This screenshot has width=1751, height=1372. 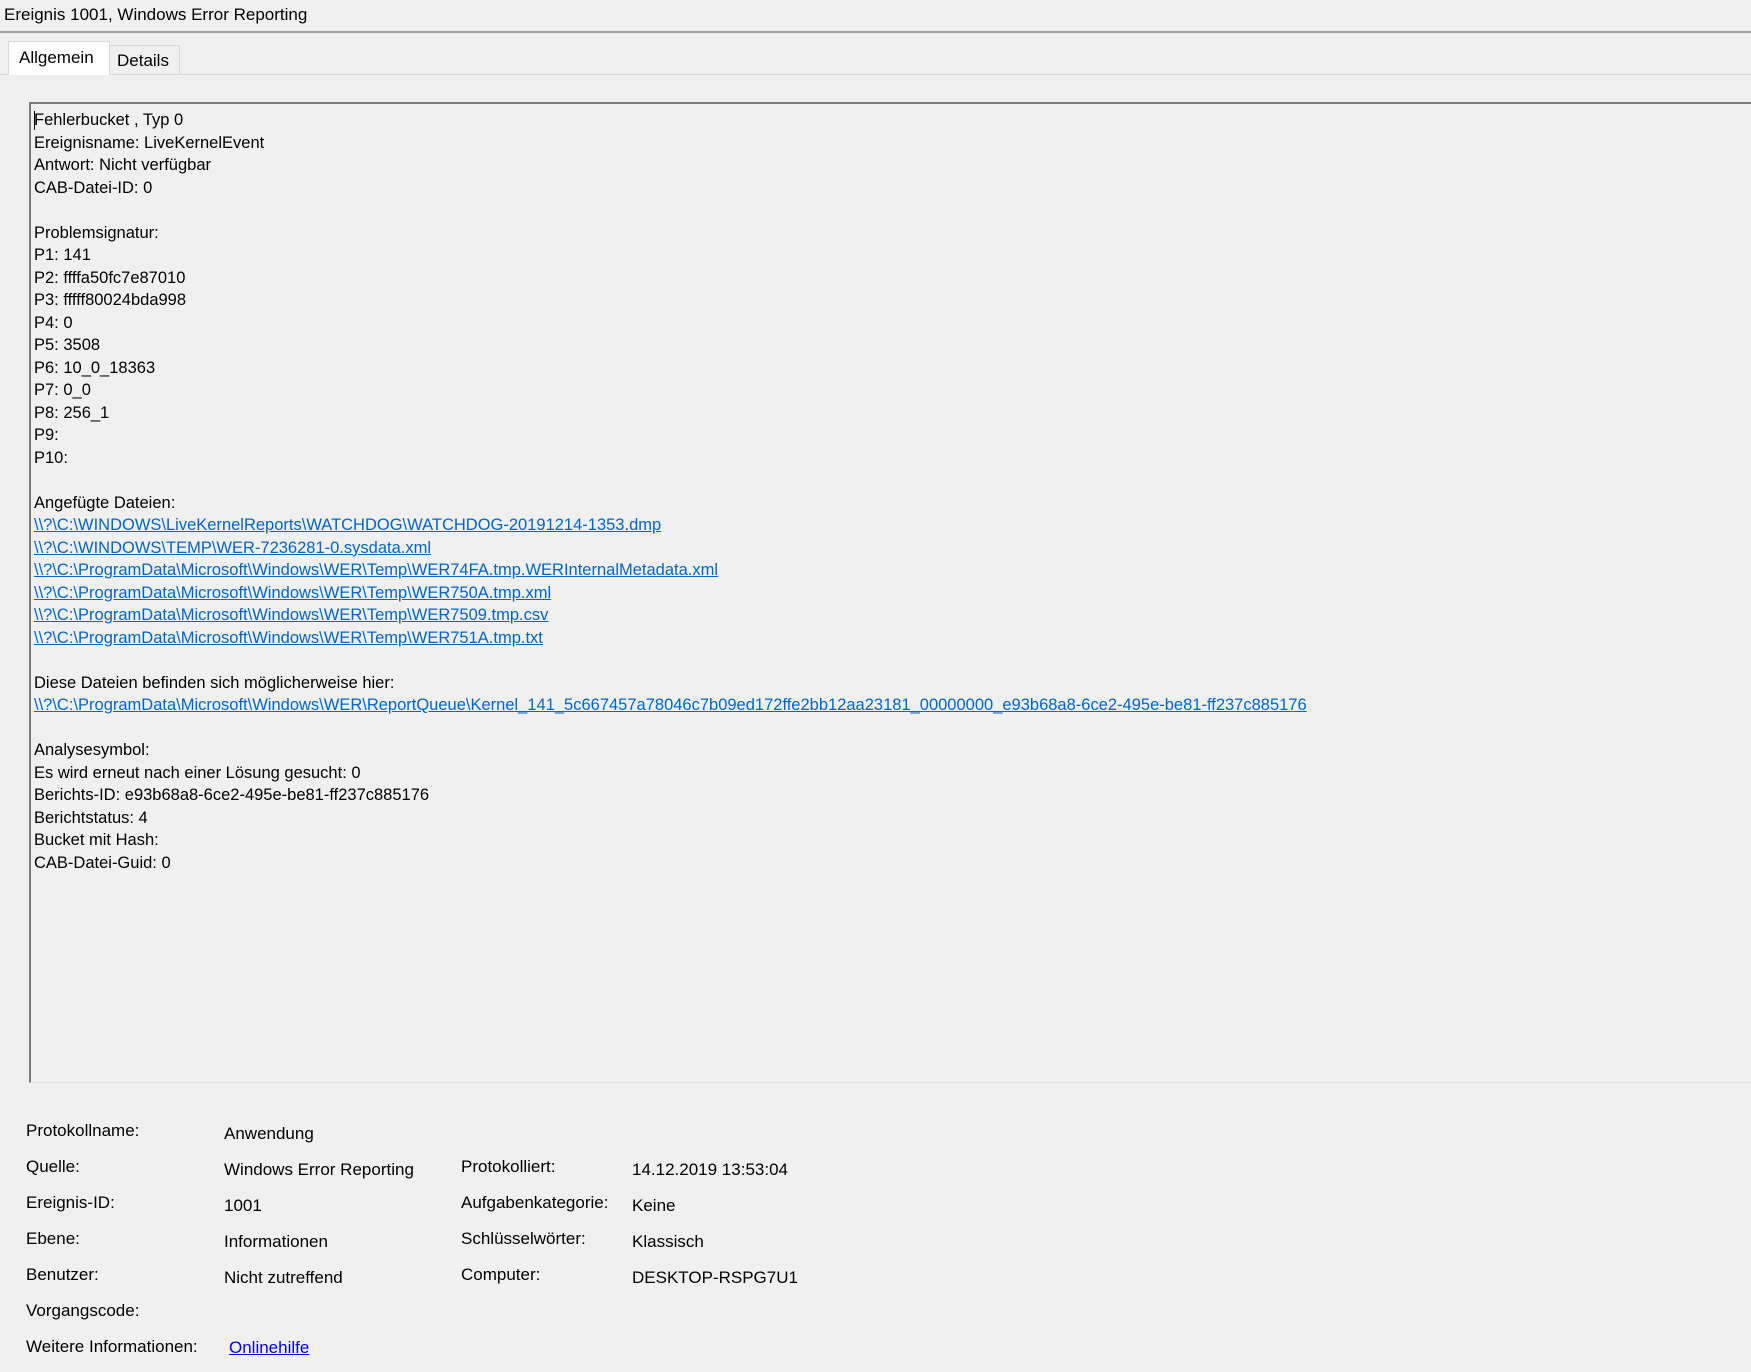 What do you see at coordinates (72, 412) in the screenshot?
I see `description-line: P8: 256_1` at bounding box center [72, 412].